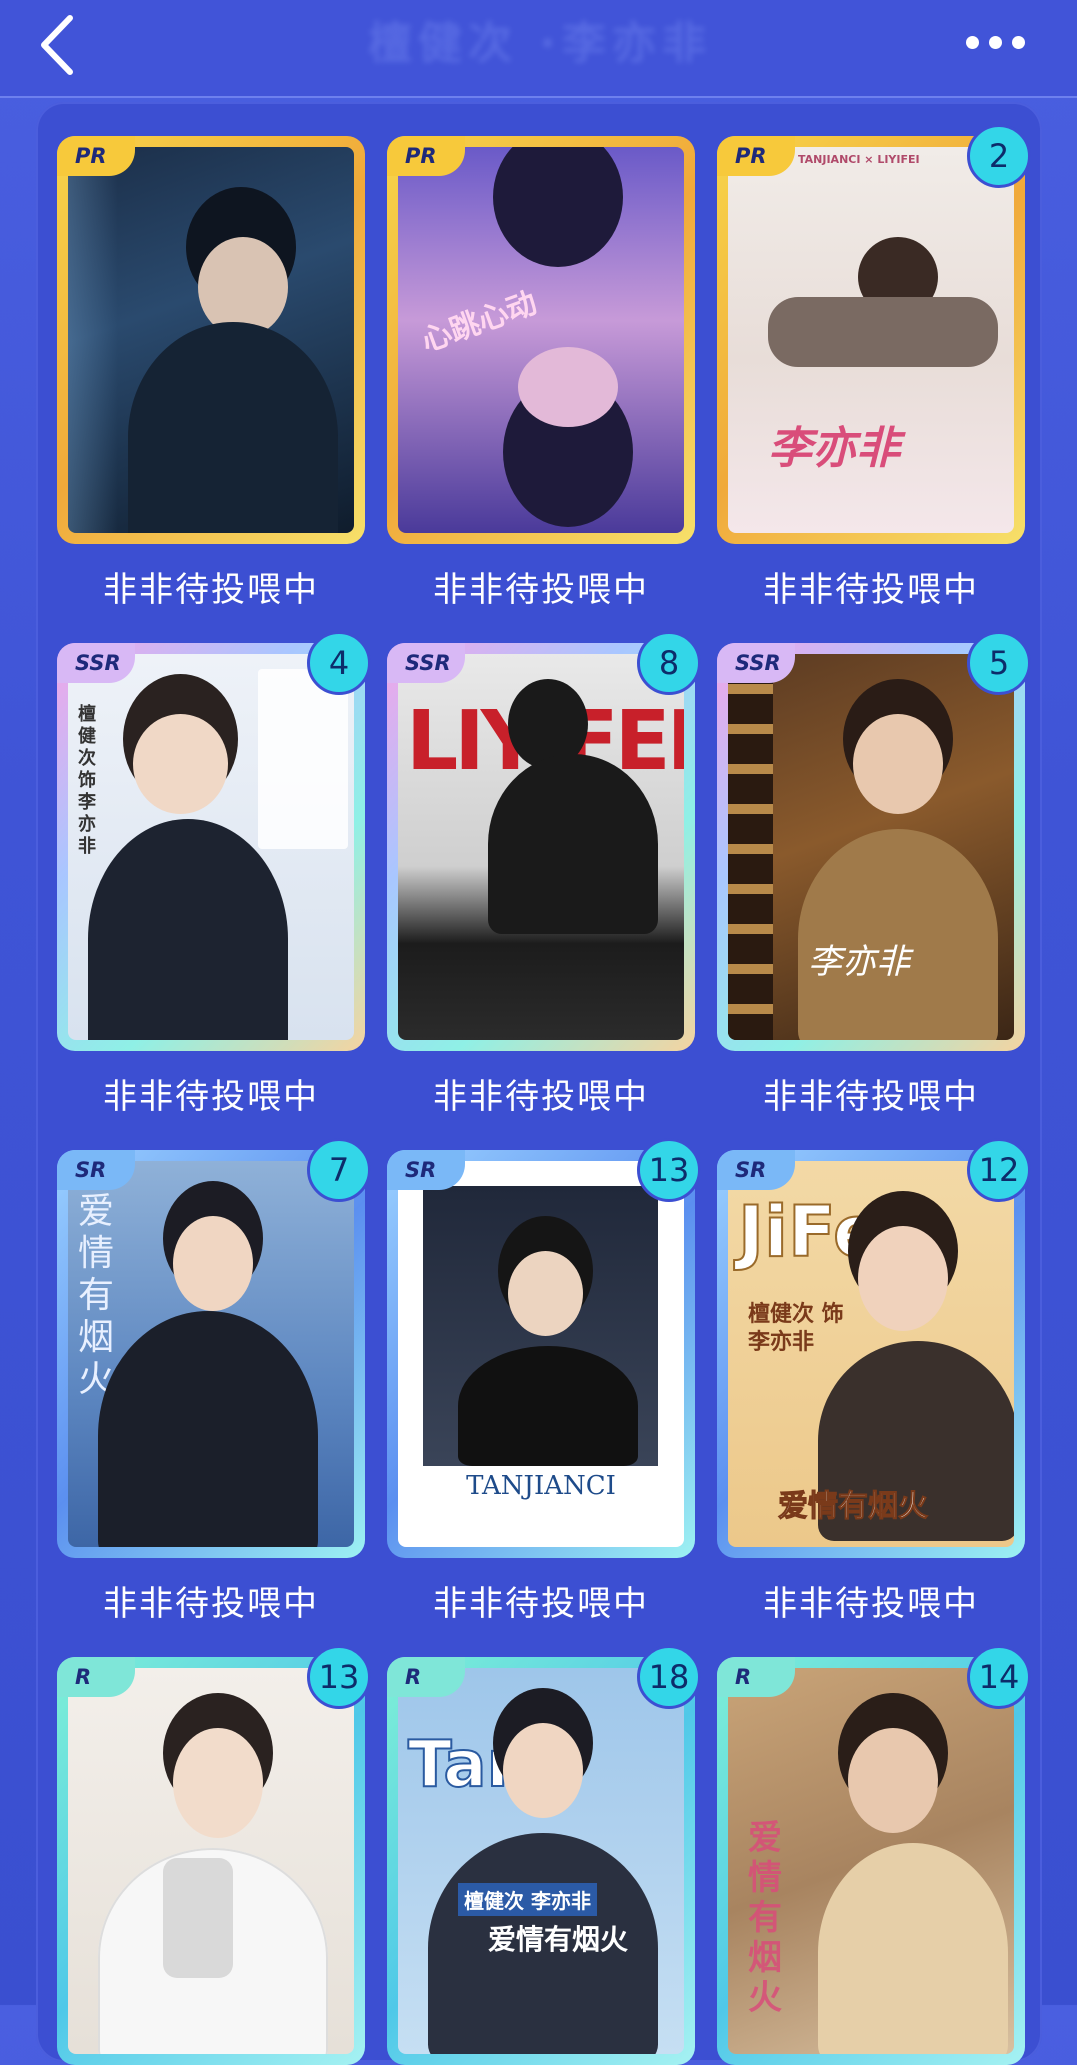 The height and width of the screenshot is (2065, 1077). I want to click on card-6: 李亦非 SSR 5, so click(874, 841).